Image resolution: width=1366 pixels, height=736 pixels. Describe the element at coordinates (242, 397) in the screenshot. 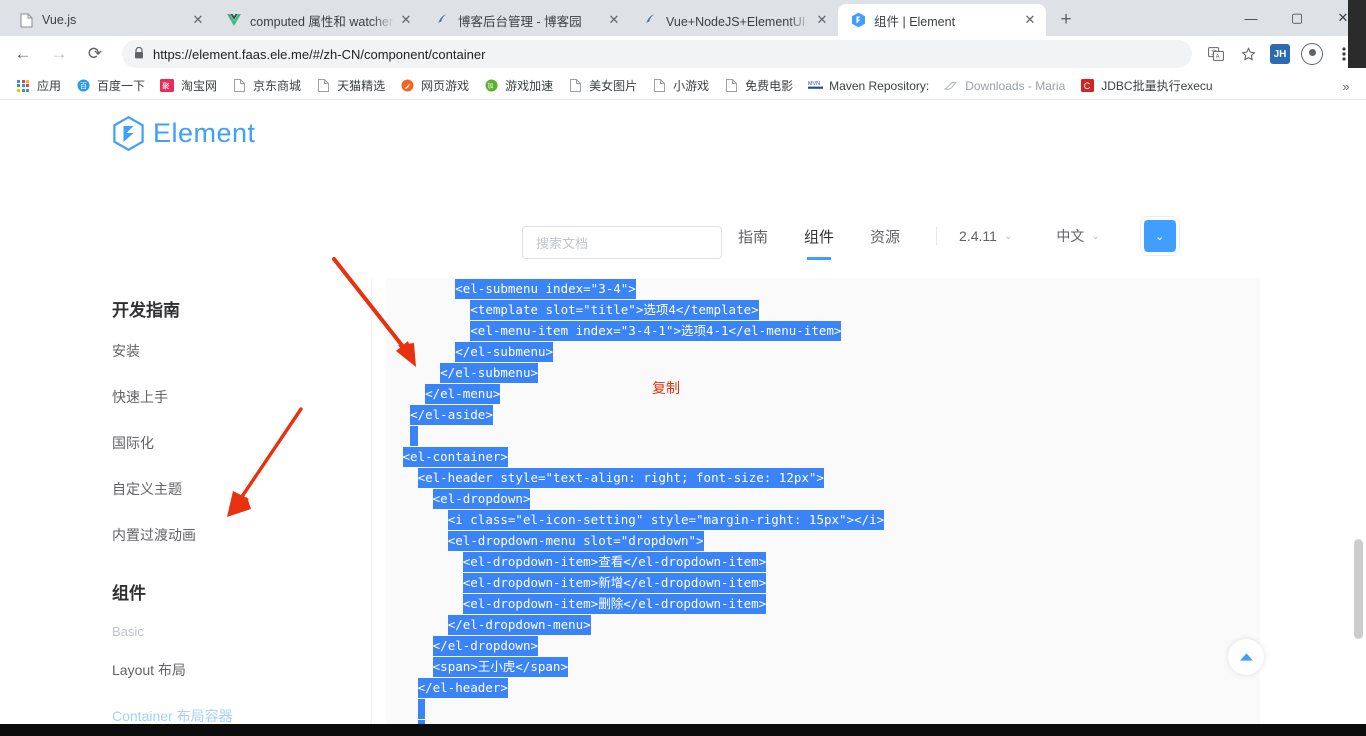

I see `sidebar-item-quickstart: 快速上手` at that location.